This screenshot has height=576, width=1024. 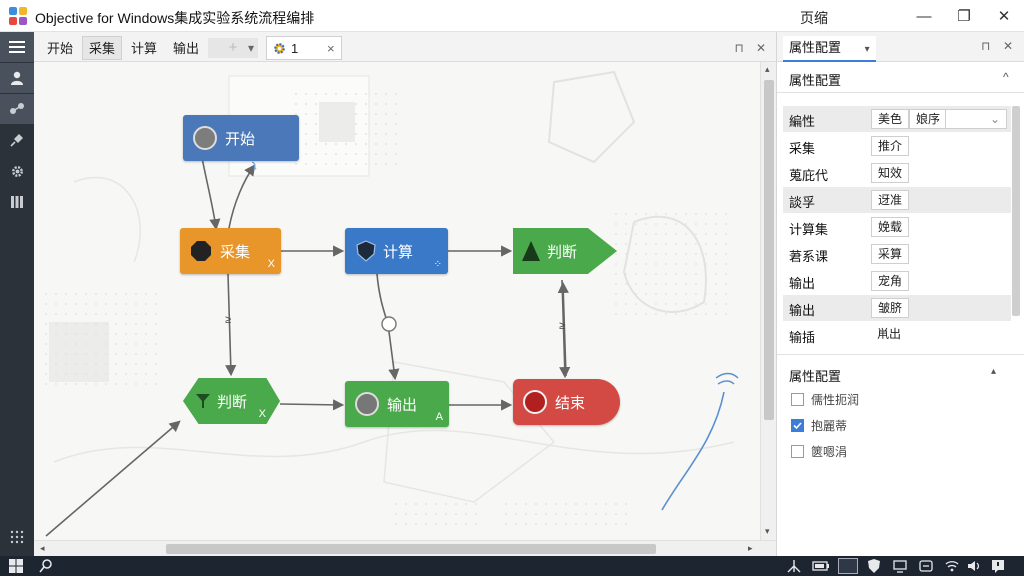 I want to click on wifi-icon, so click(x=952, y=566).